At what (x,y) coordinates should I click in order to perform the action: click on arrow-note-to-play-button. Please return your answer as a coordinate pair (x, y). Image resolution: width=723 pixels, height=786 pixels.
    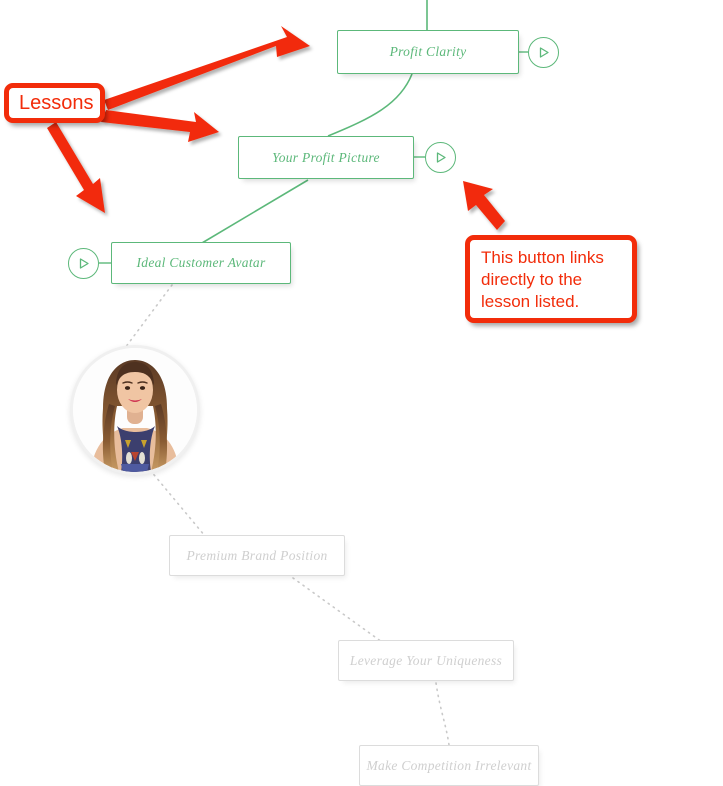
    Looking at the image, I should click on (484, 205).